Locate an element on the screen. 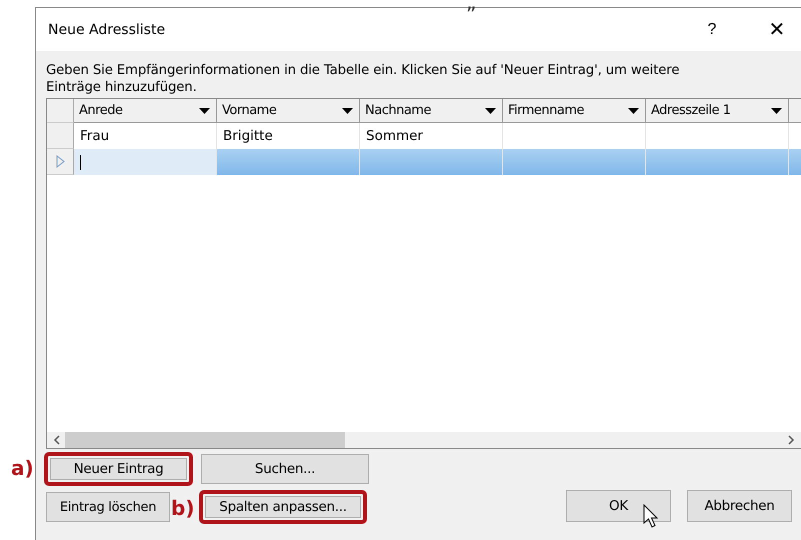 This screenshot has height=540, width=801. annotation-label: b) is located at coordinates (182, 508).